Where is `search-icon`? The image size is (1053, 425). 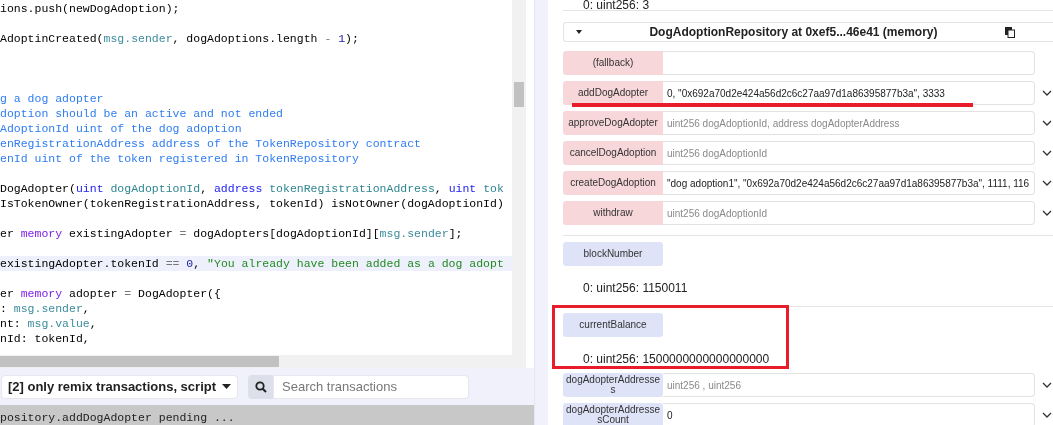
search-icon is located at coordinates (260, 386).